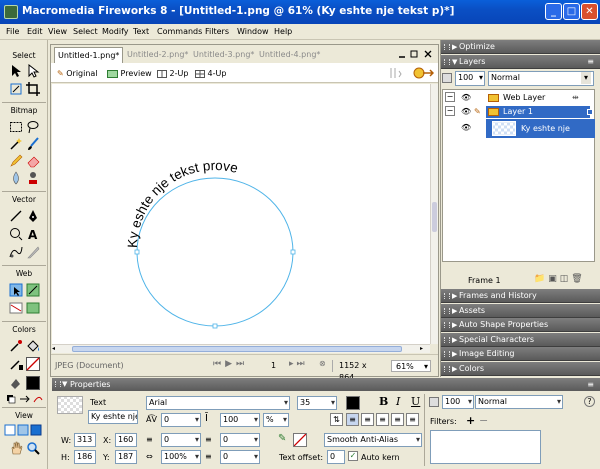  What do you see at coordinates (129, 74) in the screenshot?
I see `view-preview-button: Preview` at bounding box center [129, 74].